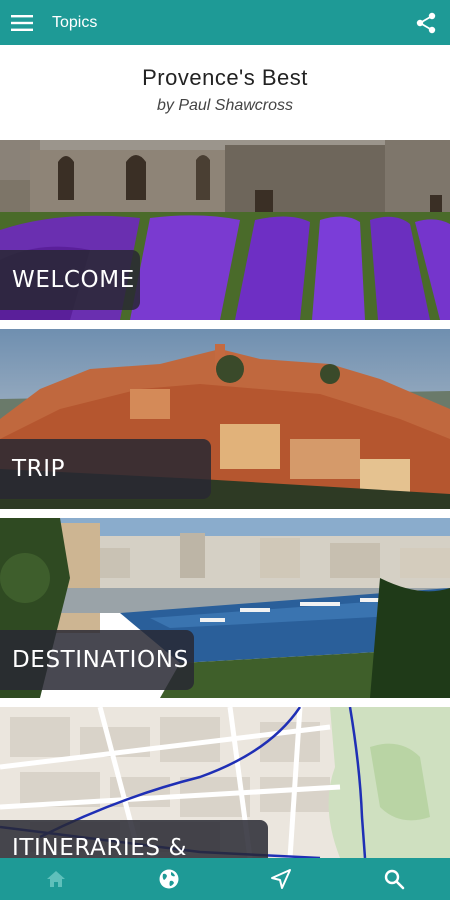  Describe the element at coordinates (225, 77) in the screenshot. I see `guide-title: Provence's Best` at that location.